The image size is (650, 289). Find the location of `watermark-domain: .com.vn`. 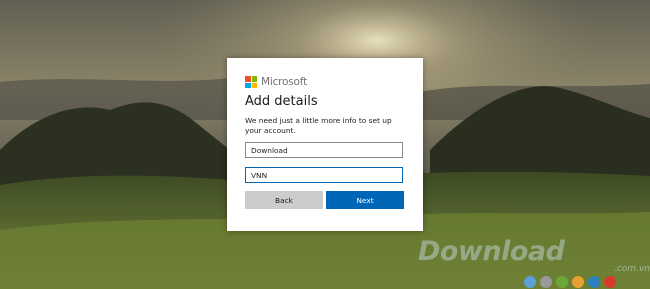

watermark-domain: .com.vn is located at coordinates (632, 269).